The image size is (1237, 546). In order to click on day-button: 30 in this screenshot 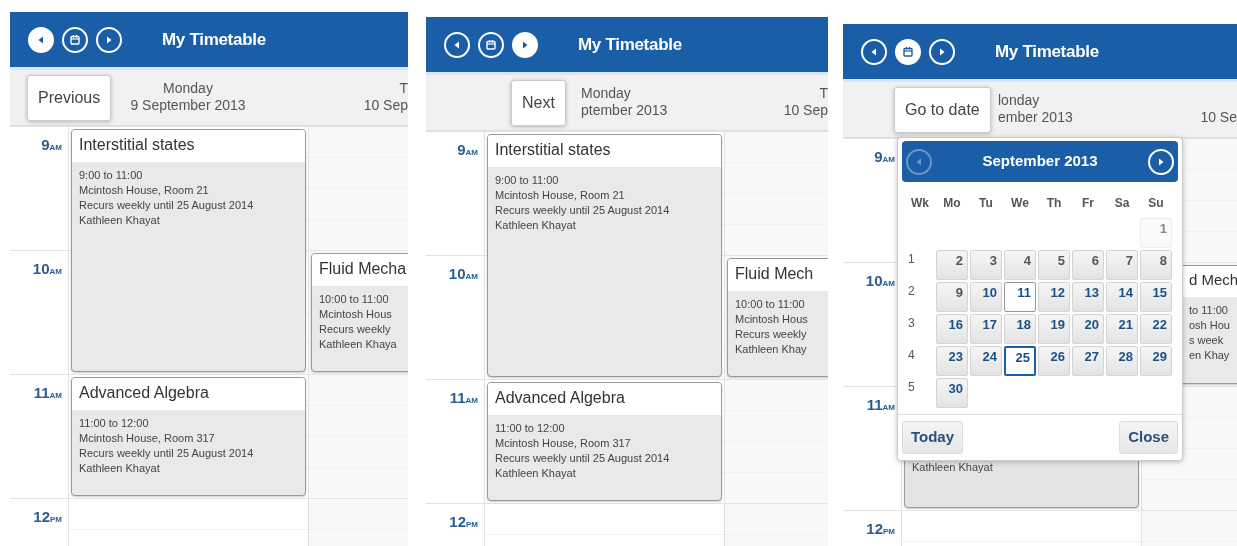, I will do `click(952, 393)`.